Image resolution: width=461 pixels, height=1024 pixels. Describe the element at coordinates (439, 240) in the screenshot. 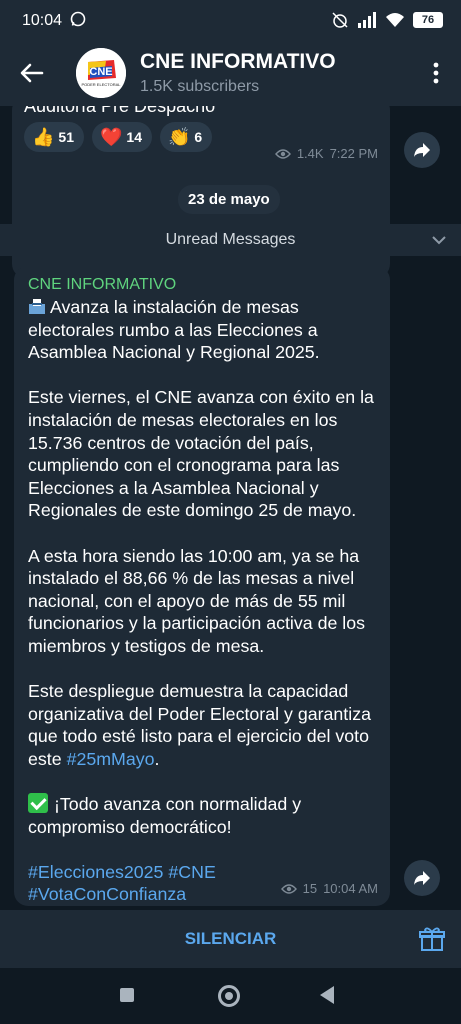

I see `chevron-down-icon` at that location.